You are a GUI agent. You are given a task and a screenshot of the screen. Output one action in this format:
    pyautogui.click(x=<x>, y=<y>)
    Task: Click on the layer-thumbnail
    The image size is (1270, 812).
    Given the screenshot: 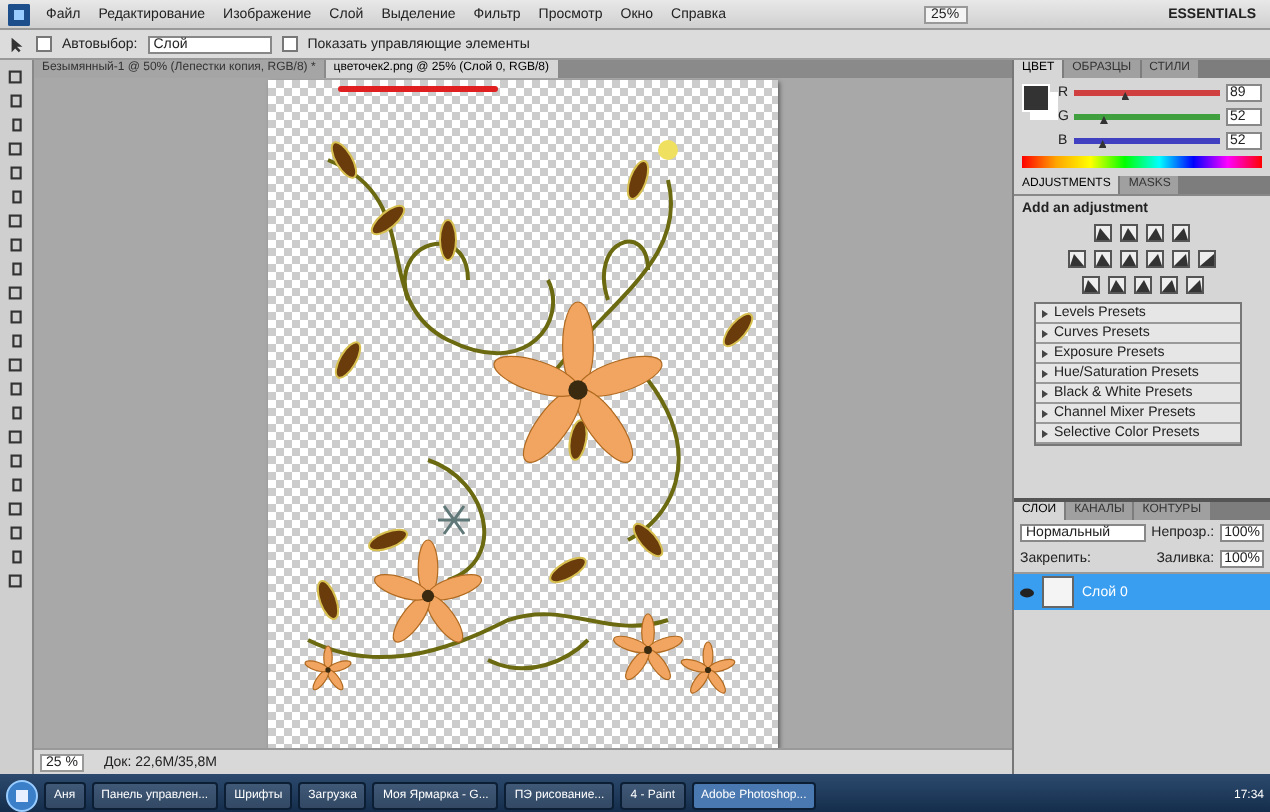 What is the action you would take?
    pyautogui.click(x=1058, y=592)
    